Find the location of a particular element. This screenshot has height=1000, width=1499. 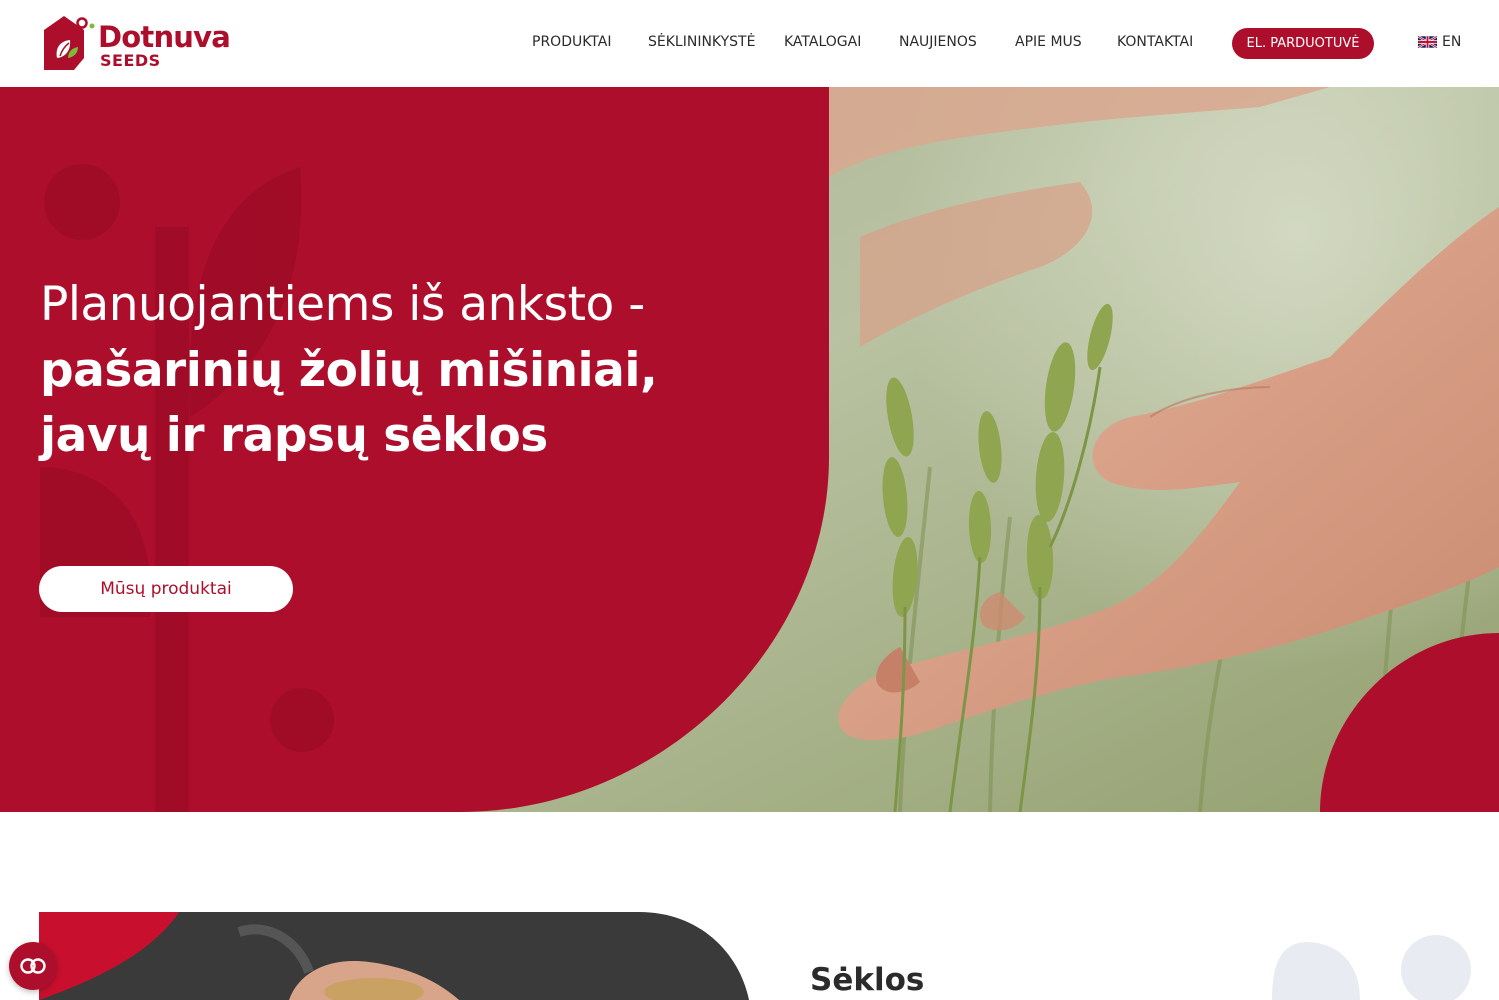

decorative-shape is located at coordinates (1379, 965).